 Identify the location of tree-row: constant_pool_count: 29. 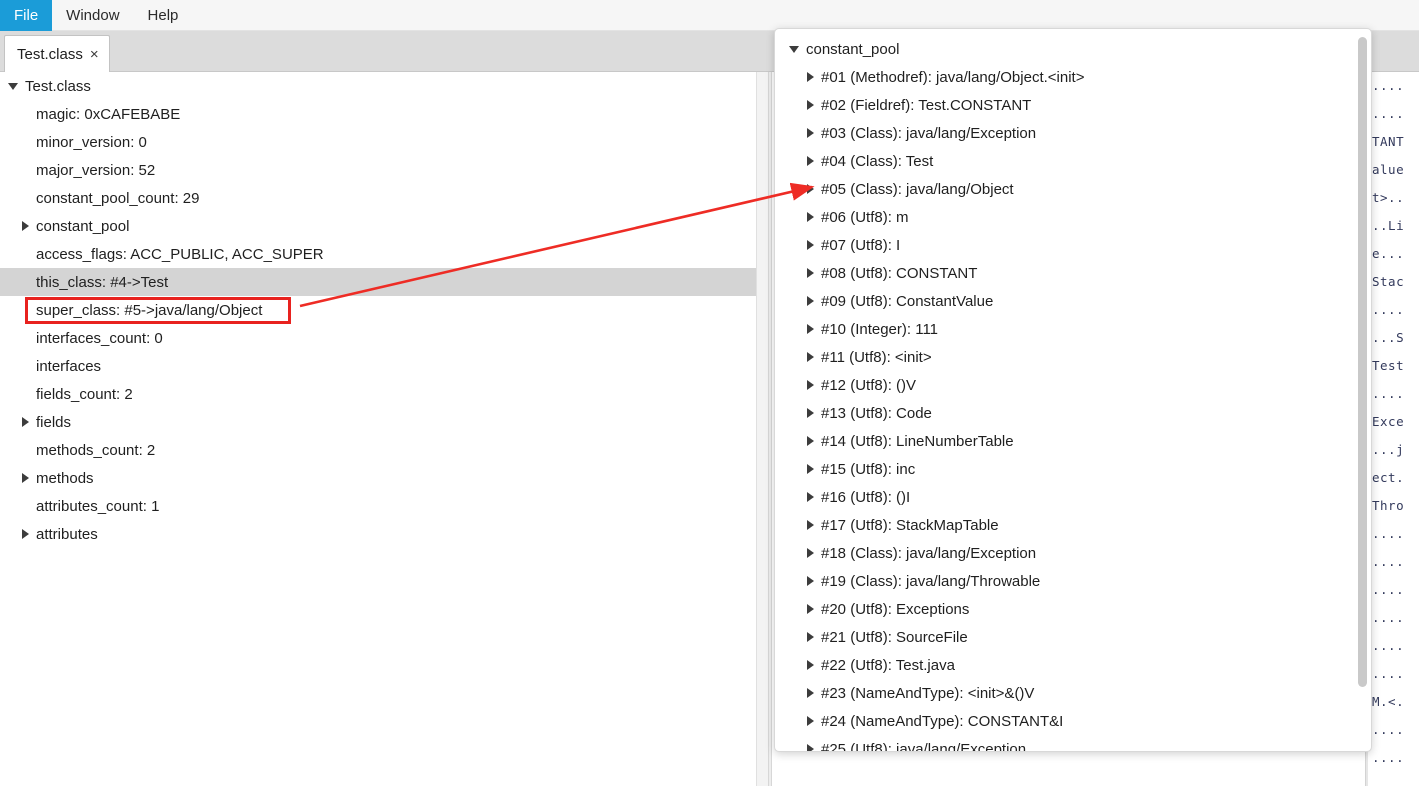
(378, 198).